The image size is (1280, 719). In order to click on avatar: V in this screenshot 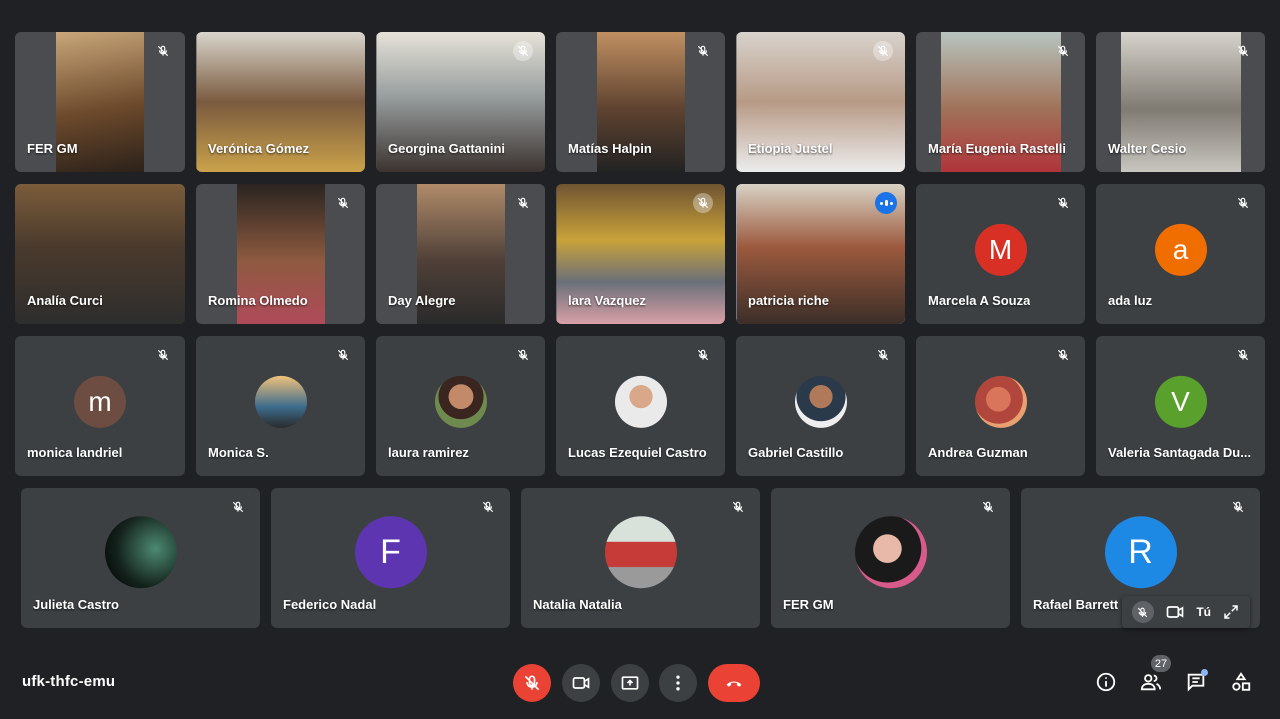, I will do `click(1180, 401)`.